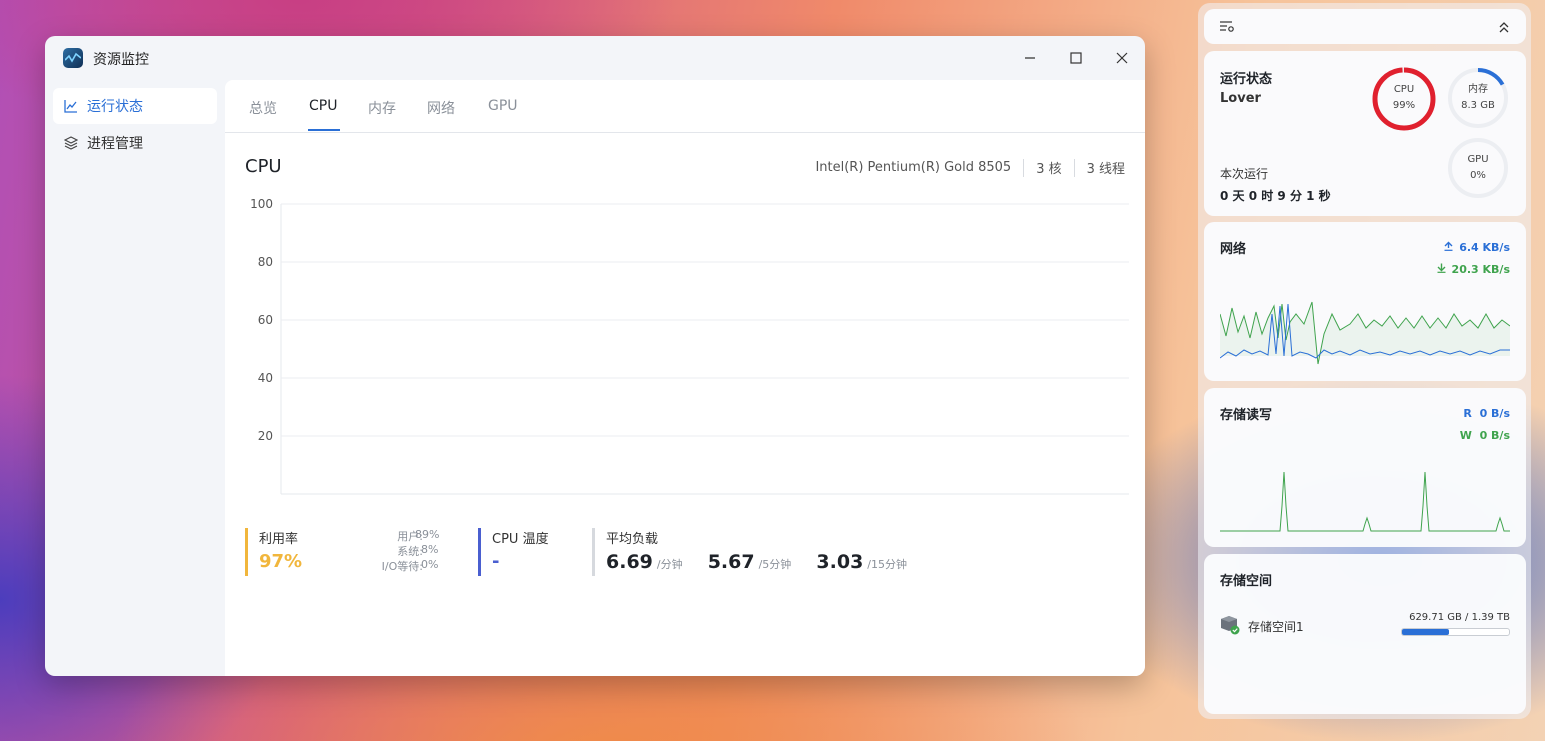 This screenshot has height=741, width=1545. Describe the element at coordinates (887, 564) in the screenshot. I see `load-15min-unit: /15分钟` at that location.